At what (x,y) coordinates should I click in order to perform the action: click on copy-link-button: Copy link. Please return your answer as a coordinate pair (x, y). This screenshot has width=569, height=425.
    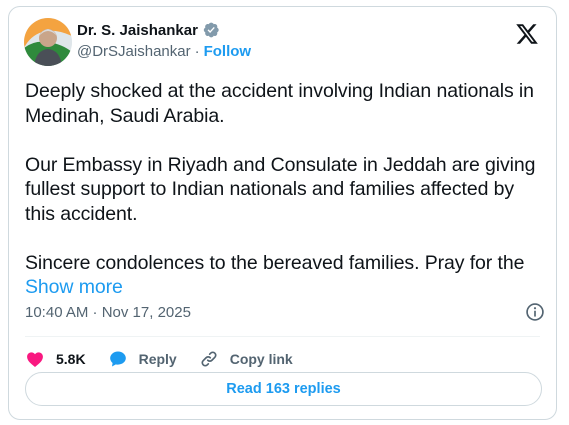
    Looking at the image, I should click on (246, 359).